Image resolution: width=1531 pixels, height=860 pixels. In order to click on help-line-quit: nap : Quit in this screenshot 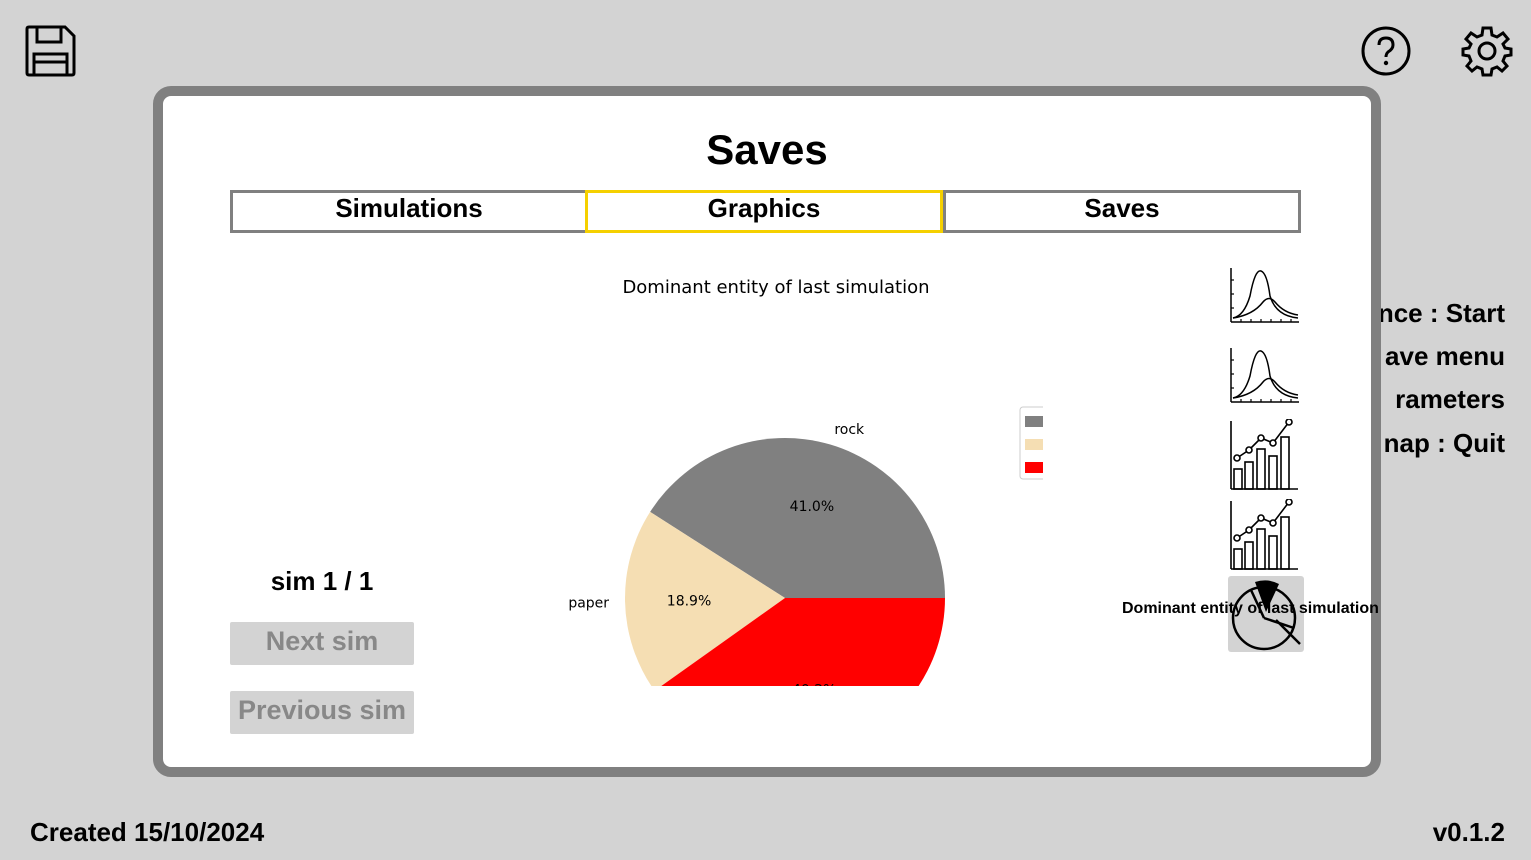, I will do `click(1444, 443)`.